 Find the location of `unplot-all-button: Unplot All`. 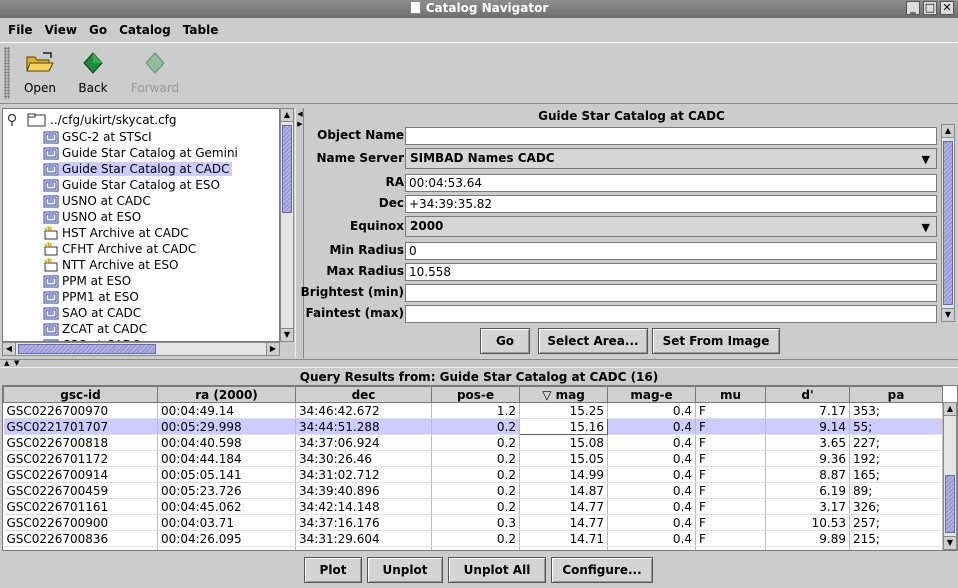

unplot-all-button: Unplot All is located at coordinates (497, 570).